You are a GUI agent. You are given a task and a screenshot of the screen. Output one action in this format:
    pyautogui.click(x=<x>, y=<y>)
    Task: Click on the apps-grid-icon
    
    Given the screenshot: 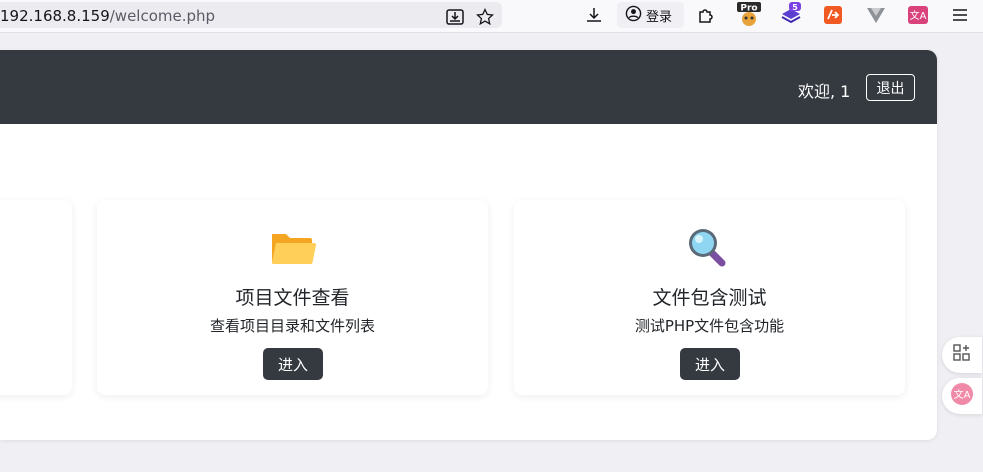 What is the action you would take?
    pyautogui.click(x=962, y=355)
    